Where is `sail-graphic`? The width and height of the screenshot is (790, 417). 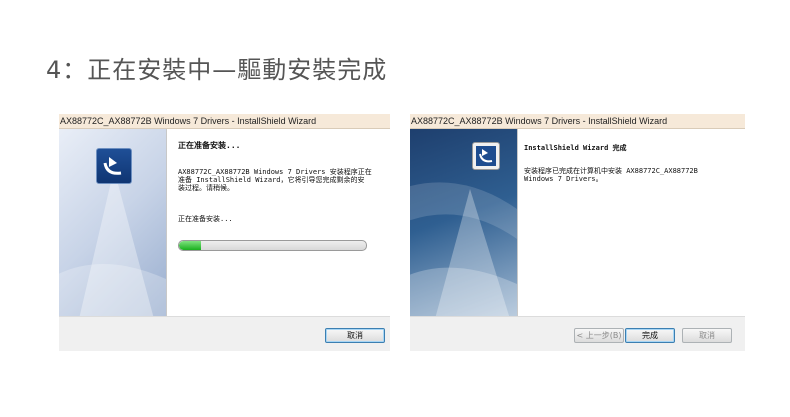 sail-graphic is located at coordinates (463, 250).